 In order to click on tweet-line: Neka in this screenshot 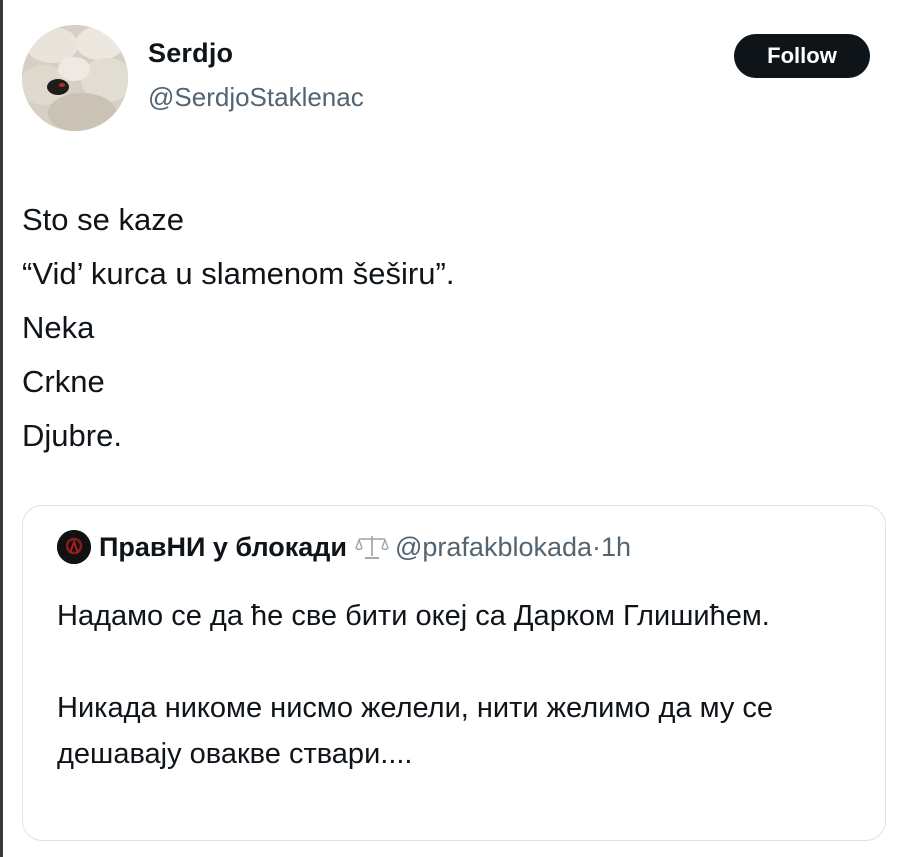, I will do `click(58, 327)`.